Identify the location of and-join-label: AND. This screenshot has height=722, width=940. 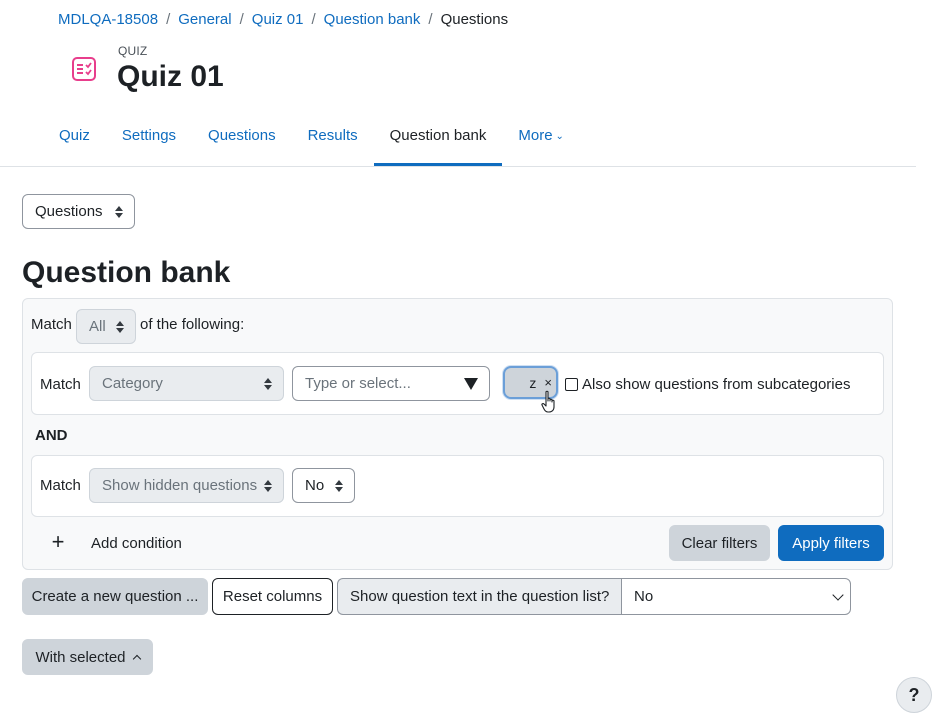
(51, 435).